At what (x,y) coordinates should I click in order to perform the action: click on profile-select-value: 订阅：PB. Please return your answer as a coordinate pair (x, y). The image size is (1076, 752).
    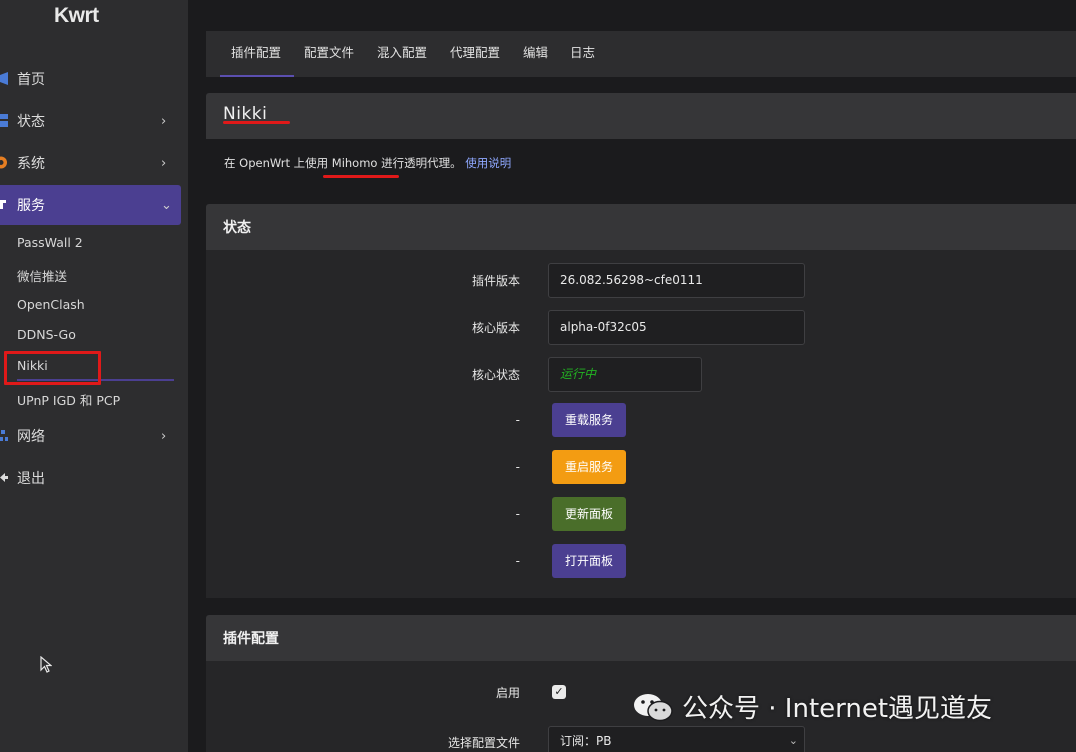
    Looking at the image, I should click on (586, 741).